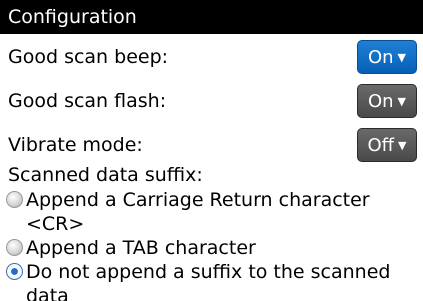 This screenshot has height=301, width=423. I want to click on good-scan-beep-dropdown: On ▼, so click(387, 57).